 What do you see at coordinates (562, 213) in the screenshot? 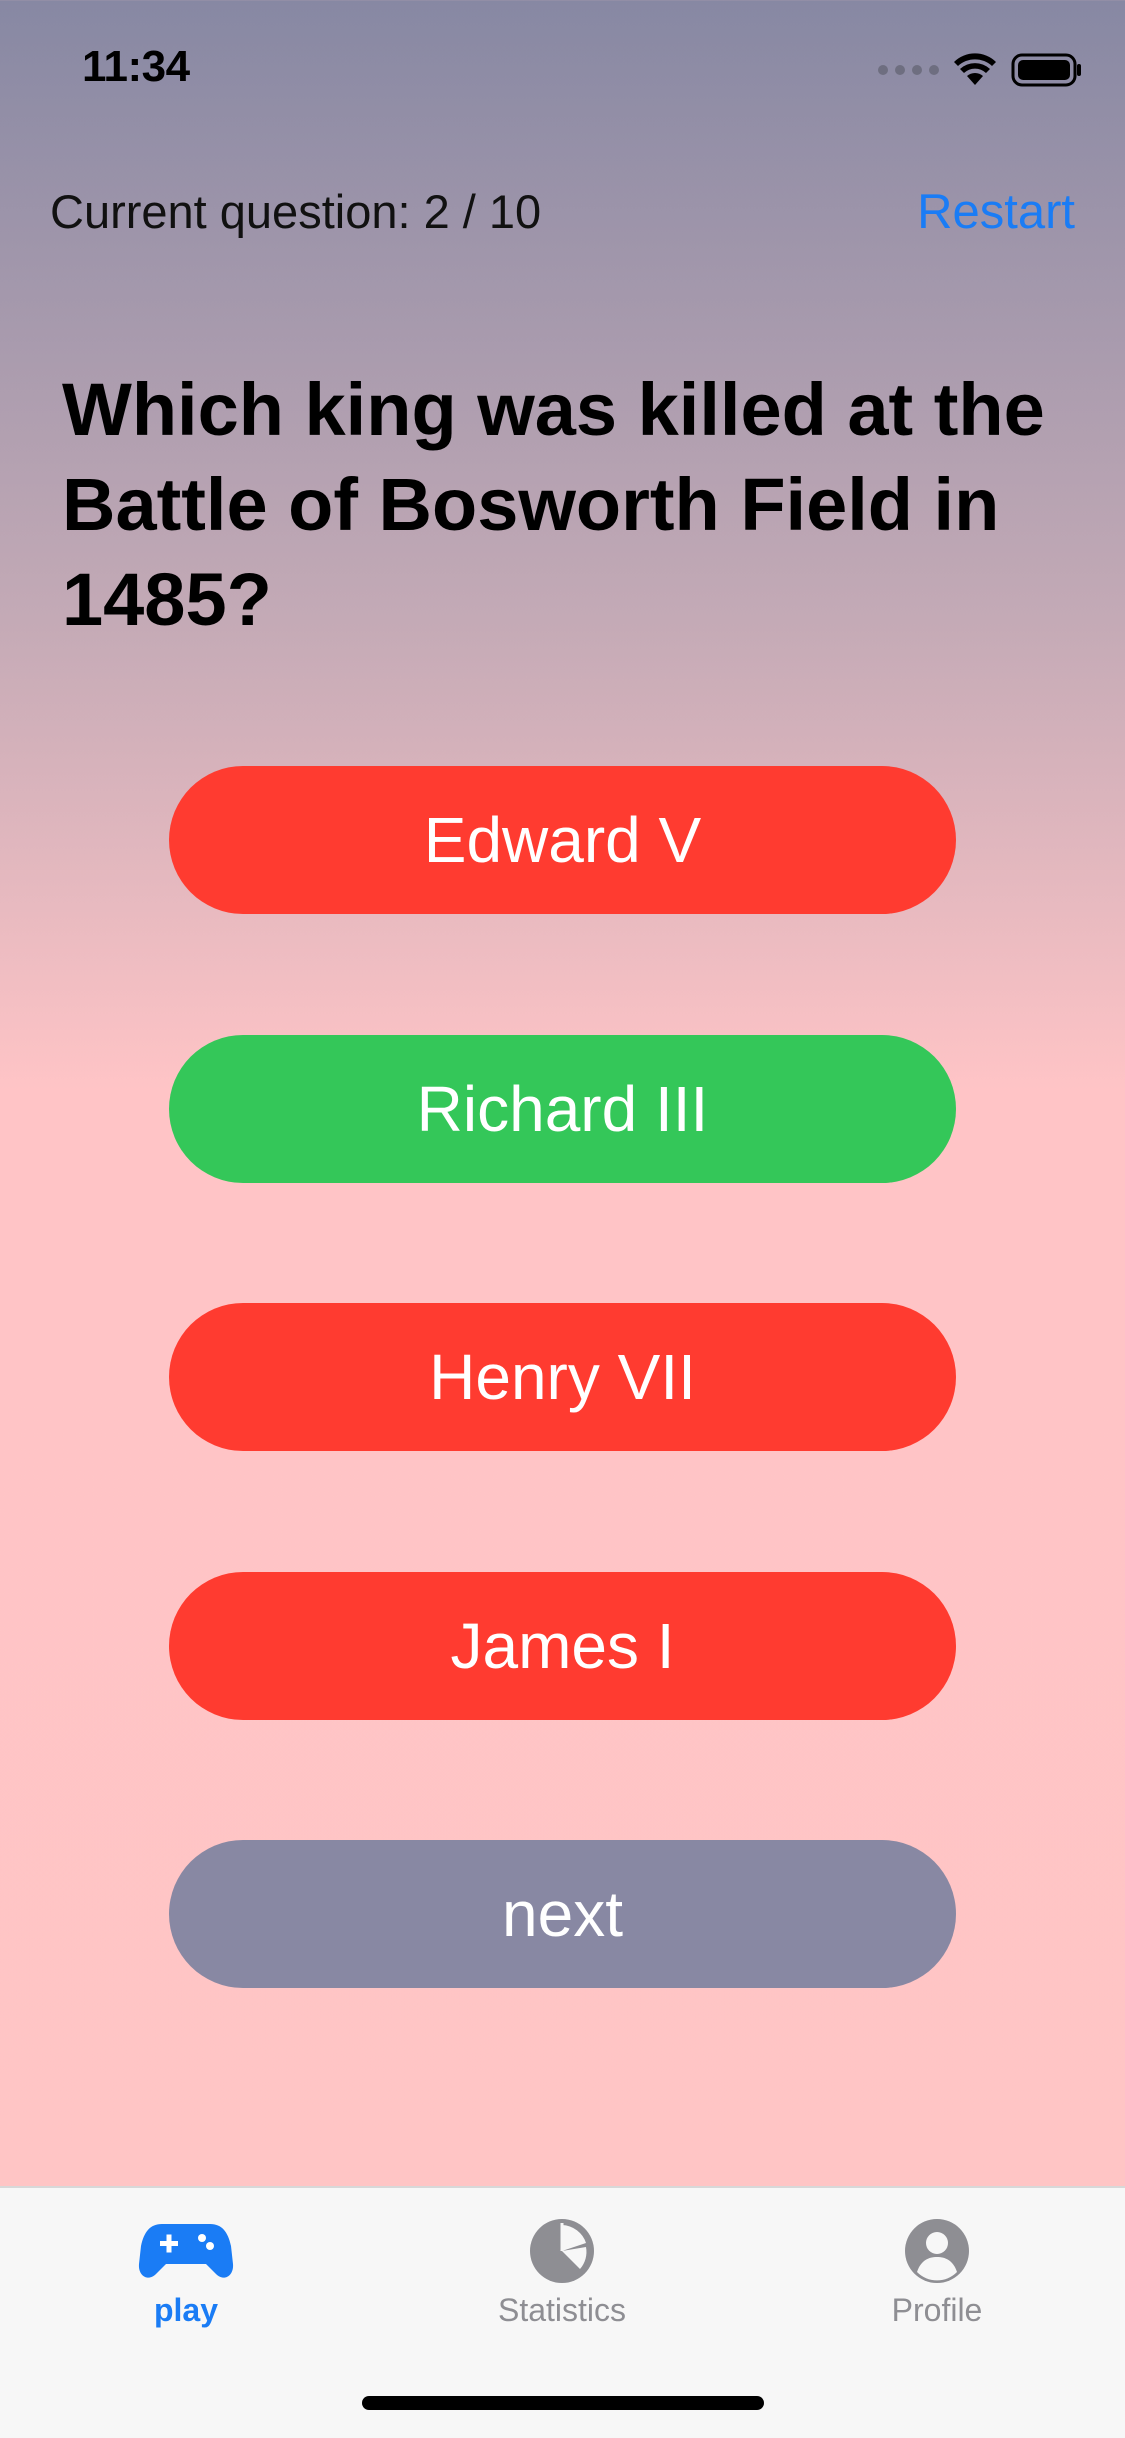
I see `quiz-header: Current question: 2 / 10 Restart` at bounding box center [562, 213].